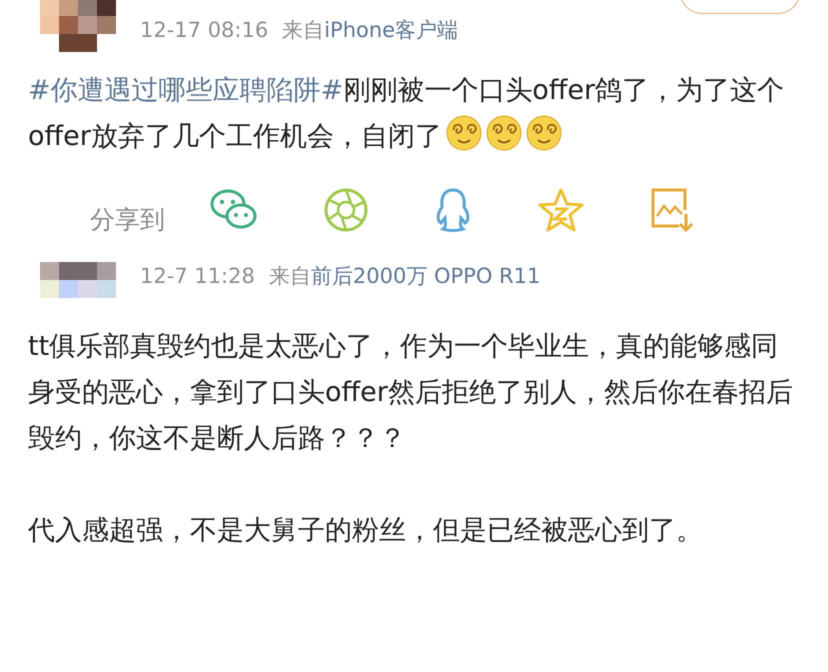 The width and height of the screenshot is (828, 672). I want to click on hashtag-link: #你遭遇过哪些应聘陷阱#, so click(186, 90).